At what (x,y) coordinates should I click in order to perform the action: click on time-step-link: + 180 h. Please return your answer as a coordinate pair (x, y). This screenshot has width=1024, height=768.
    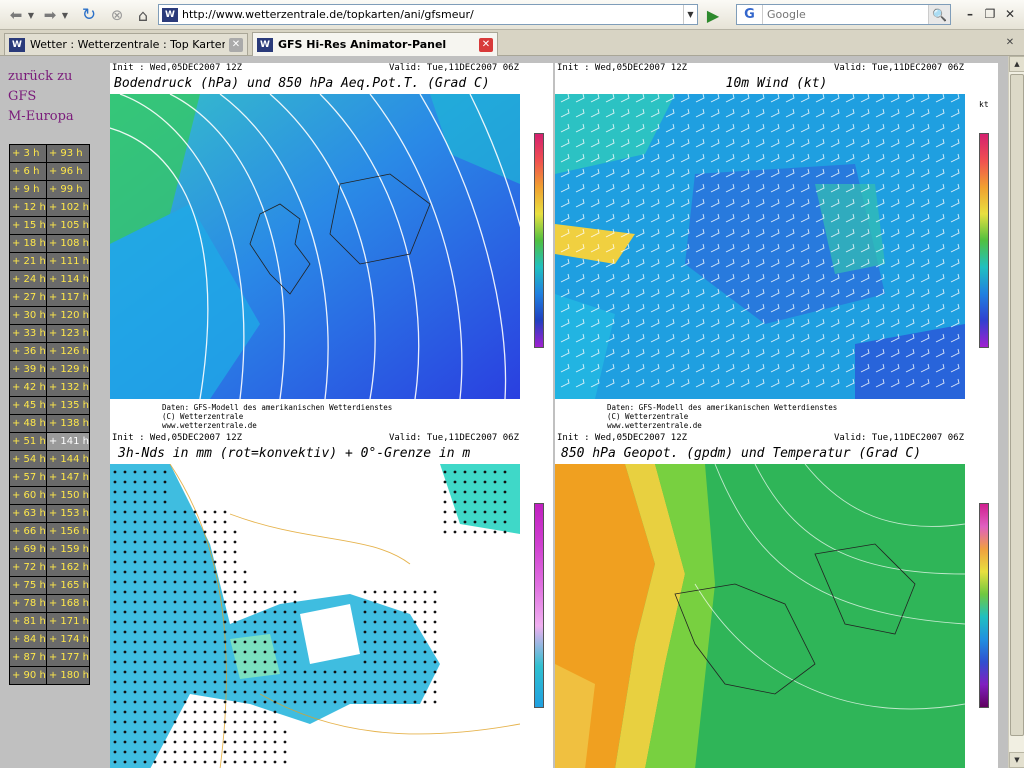
    Looking at the image, I should click on (67, 675).